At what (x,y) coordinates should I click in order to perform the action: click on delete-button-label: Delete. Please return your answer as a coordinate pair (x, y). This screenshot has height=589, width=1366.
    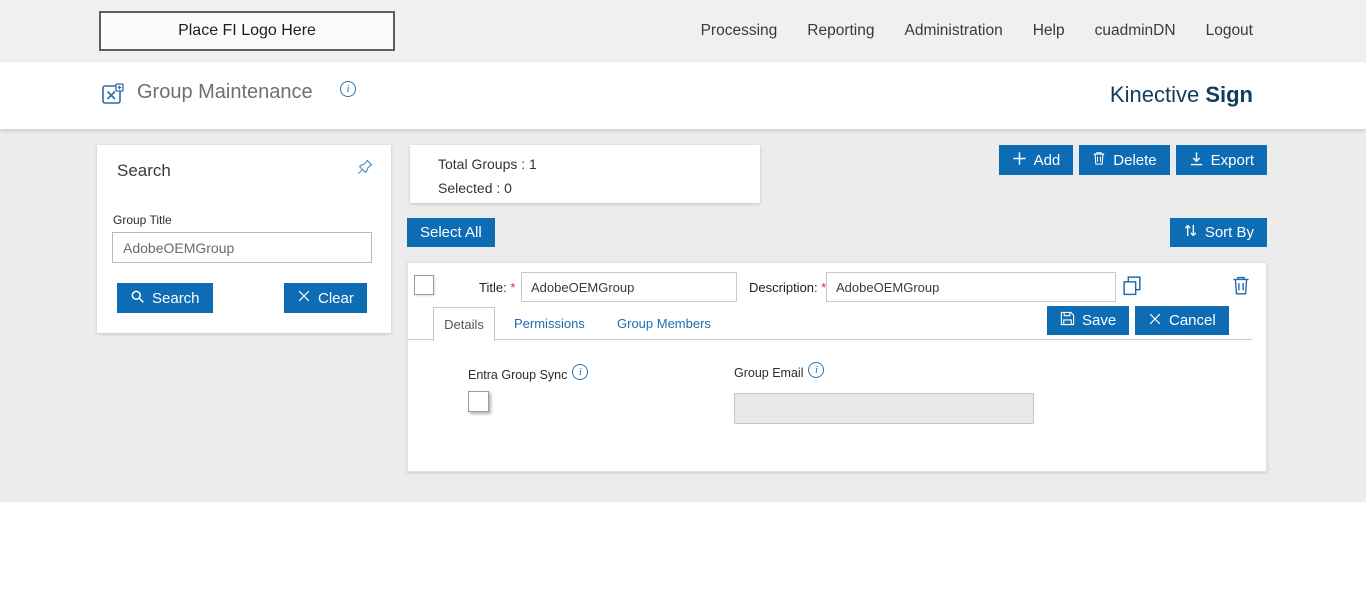
    Looking at the image, I should click on (1135, 160).